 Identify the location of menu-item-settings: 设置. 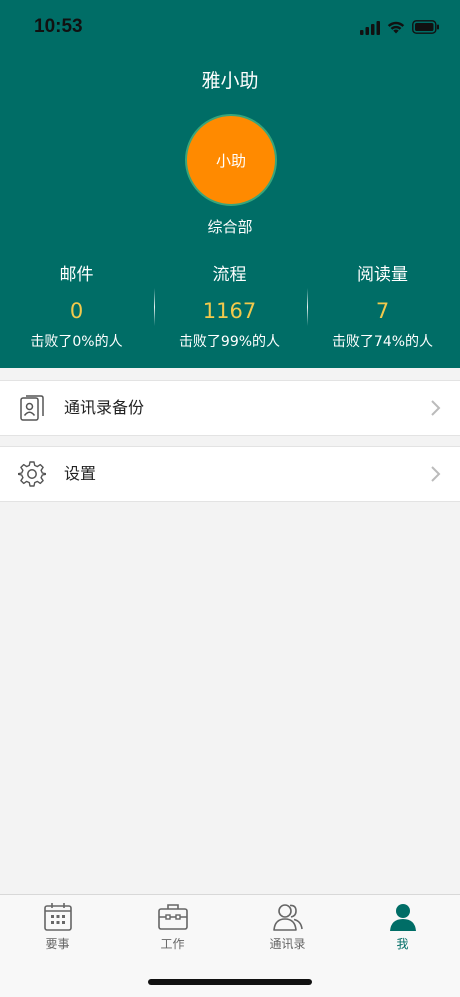
(230, 474).